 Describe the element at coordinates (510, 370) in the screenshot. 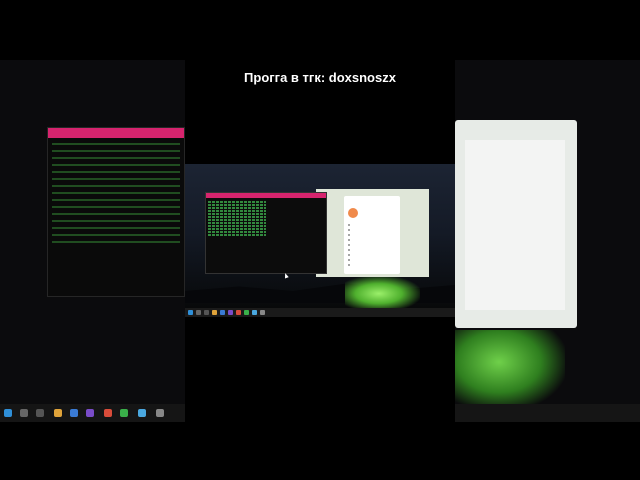

I see `blurred-tent-image` at that location.